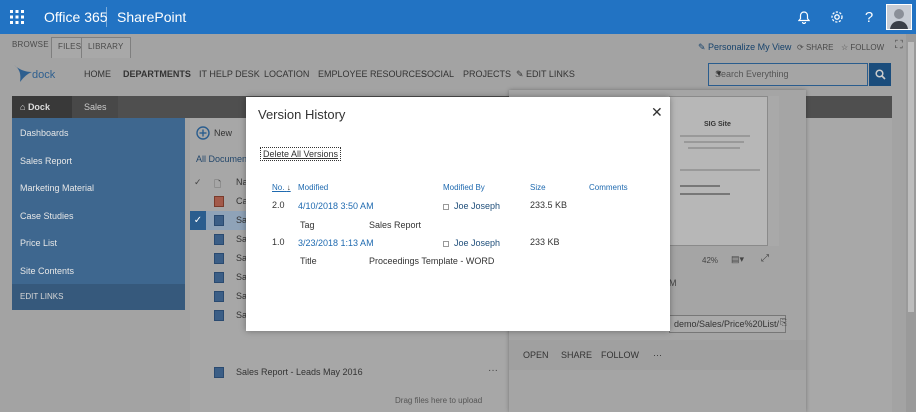 The width and height of the screenshot is (916, 412). What do you see at coordinates (288, 187) in the screenshot?
I see `sort-descending-icon: ↓` at bounding box center [288, 187].